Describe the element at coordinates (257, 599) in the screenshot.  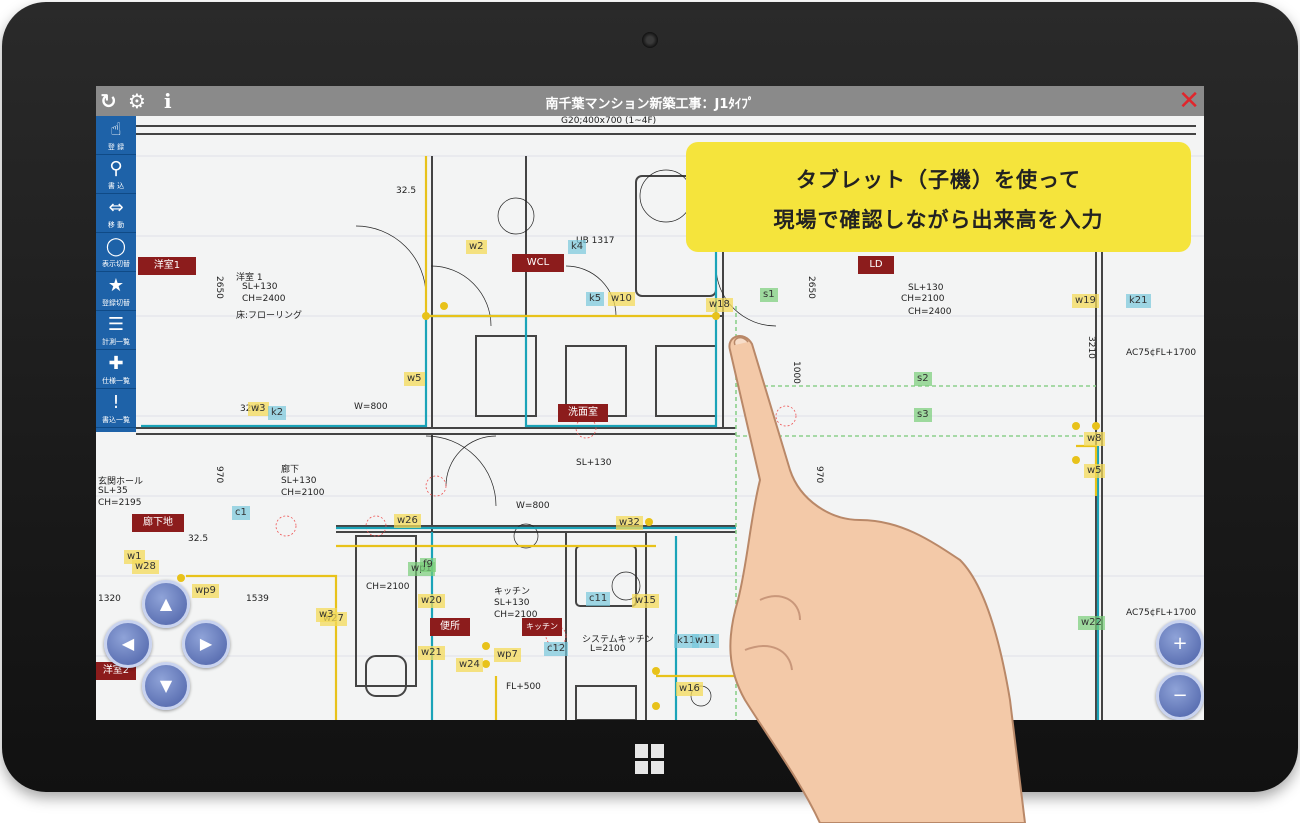
I see `plan-dim: 1539` at that location.